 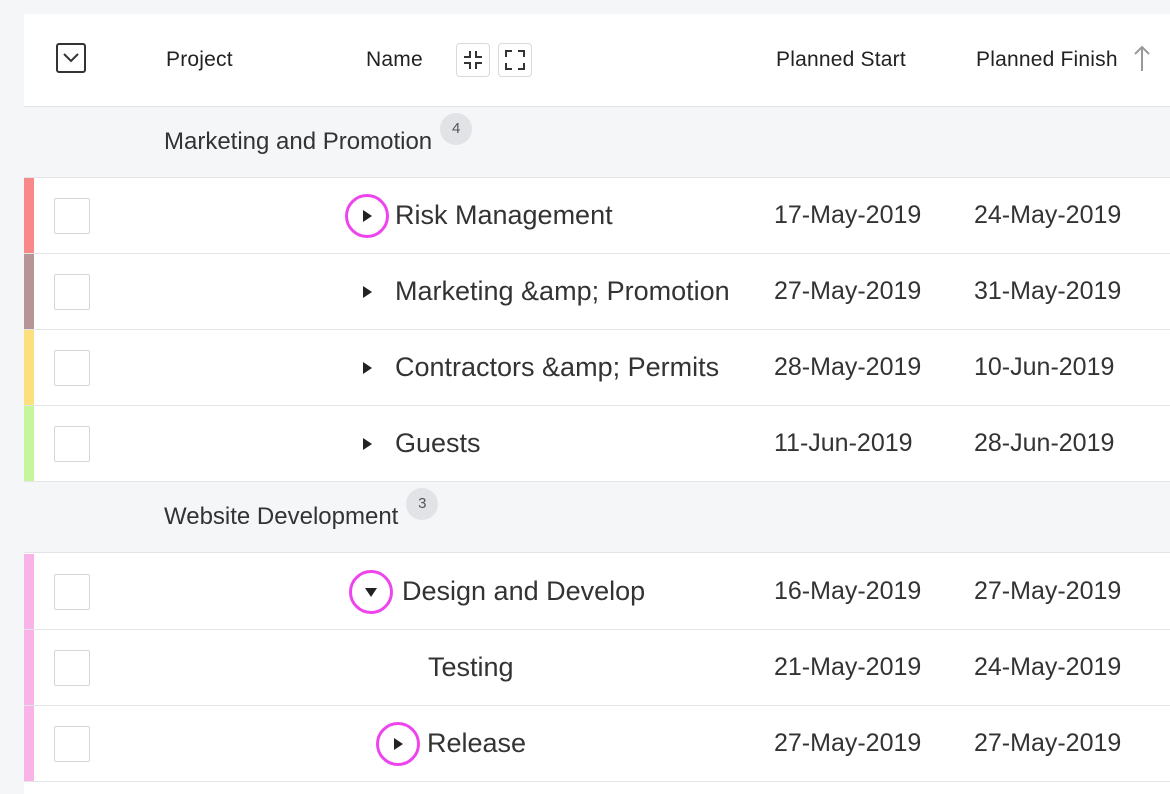 What do you see at coordinates (1048, 291) in the screenshot?
I see `planned-finish-date: 31-May-2019` at bounding box center [1048, 291].